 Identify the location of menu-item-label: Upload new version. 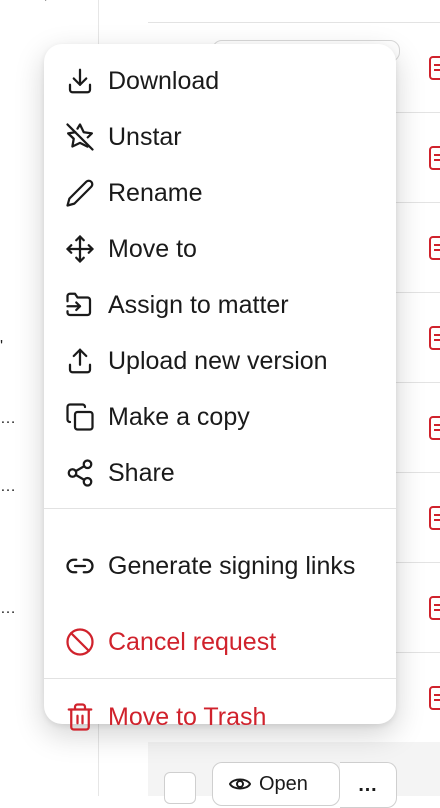
(218, 361).